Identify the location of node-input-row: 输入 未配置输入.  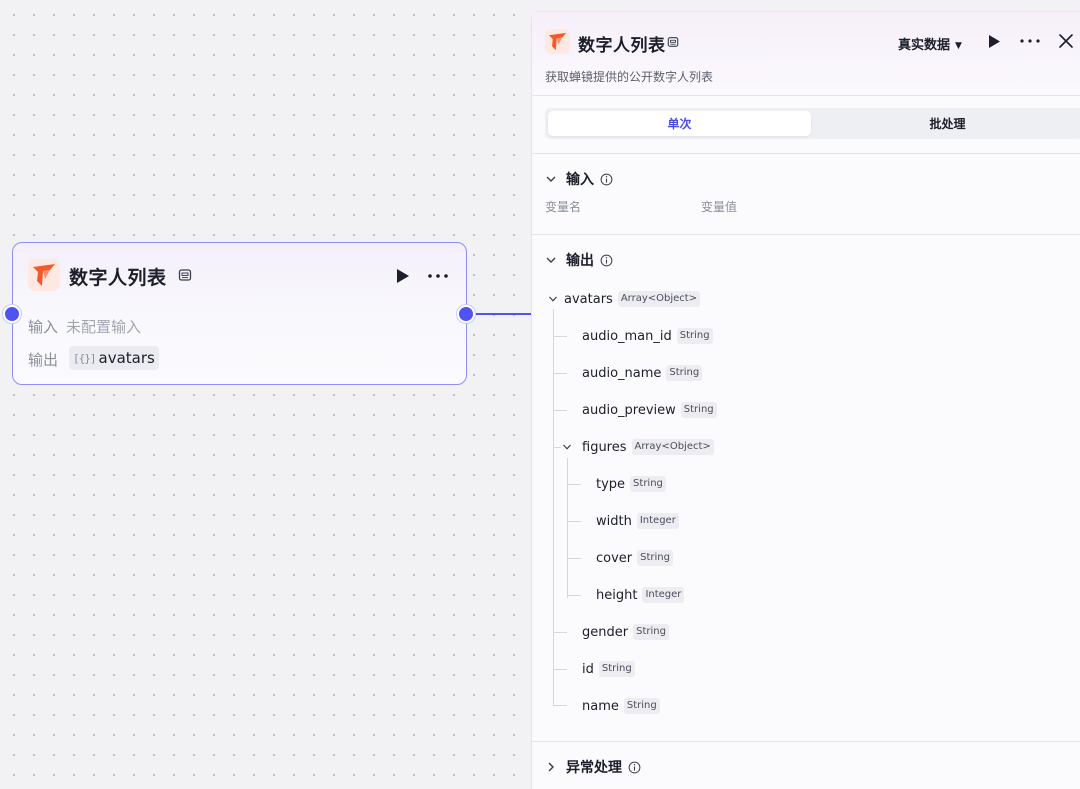
(84, 326).